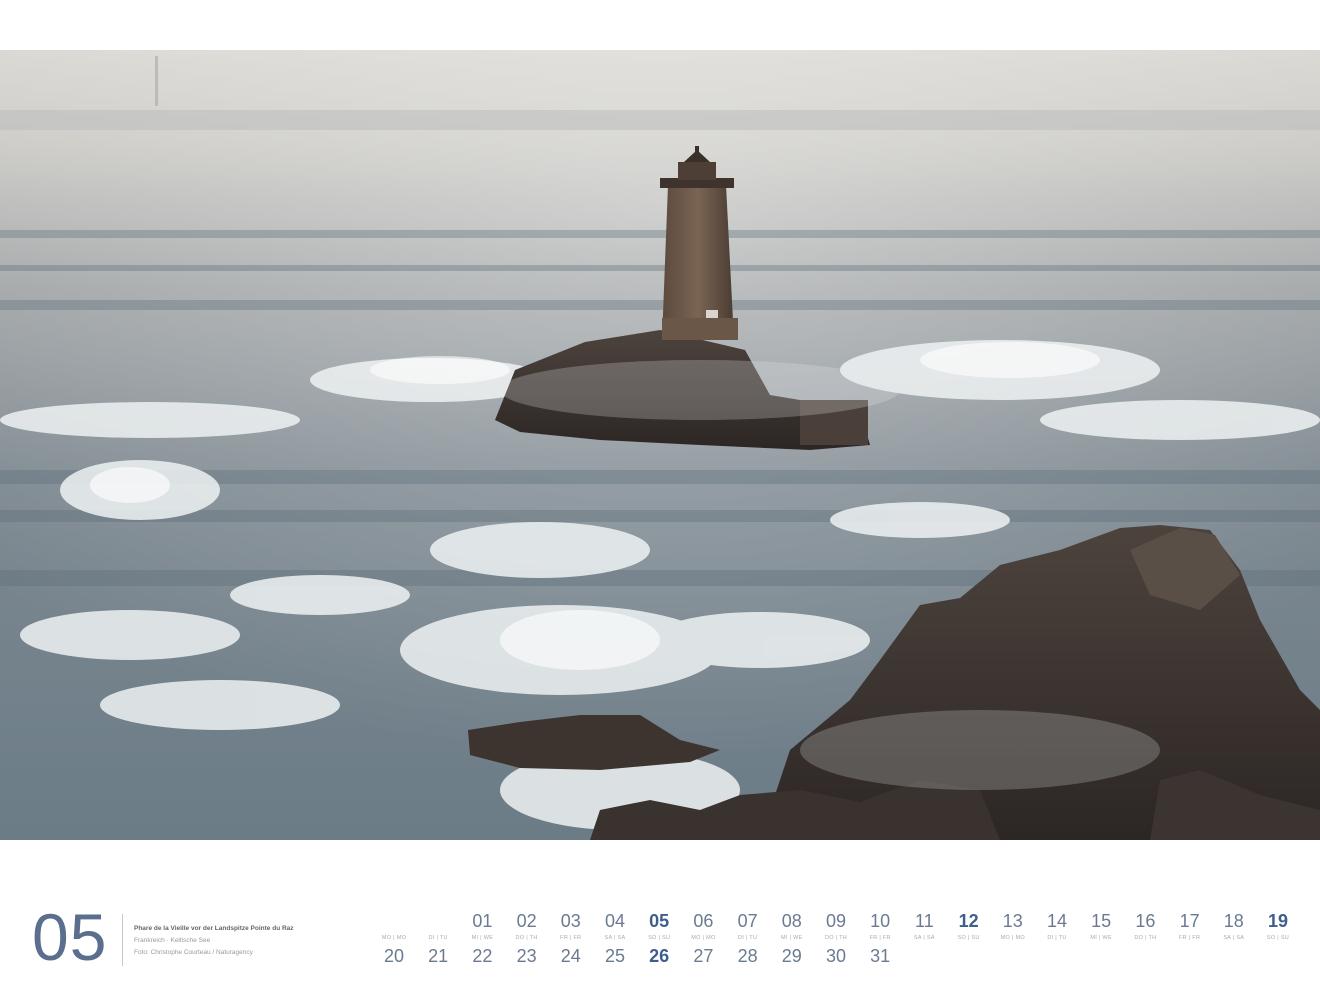 The image size is (1320, 1000). I want to click on calendar-day: 30, so click(836, 956).